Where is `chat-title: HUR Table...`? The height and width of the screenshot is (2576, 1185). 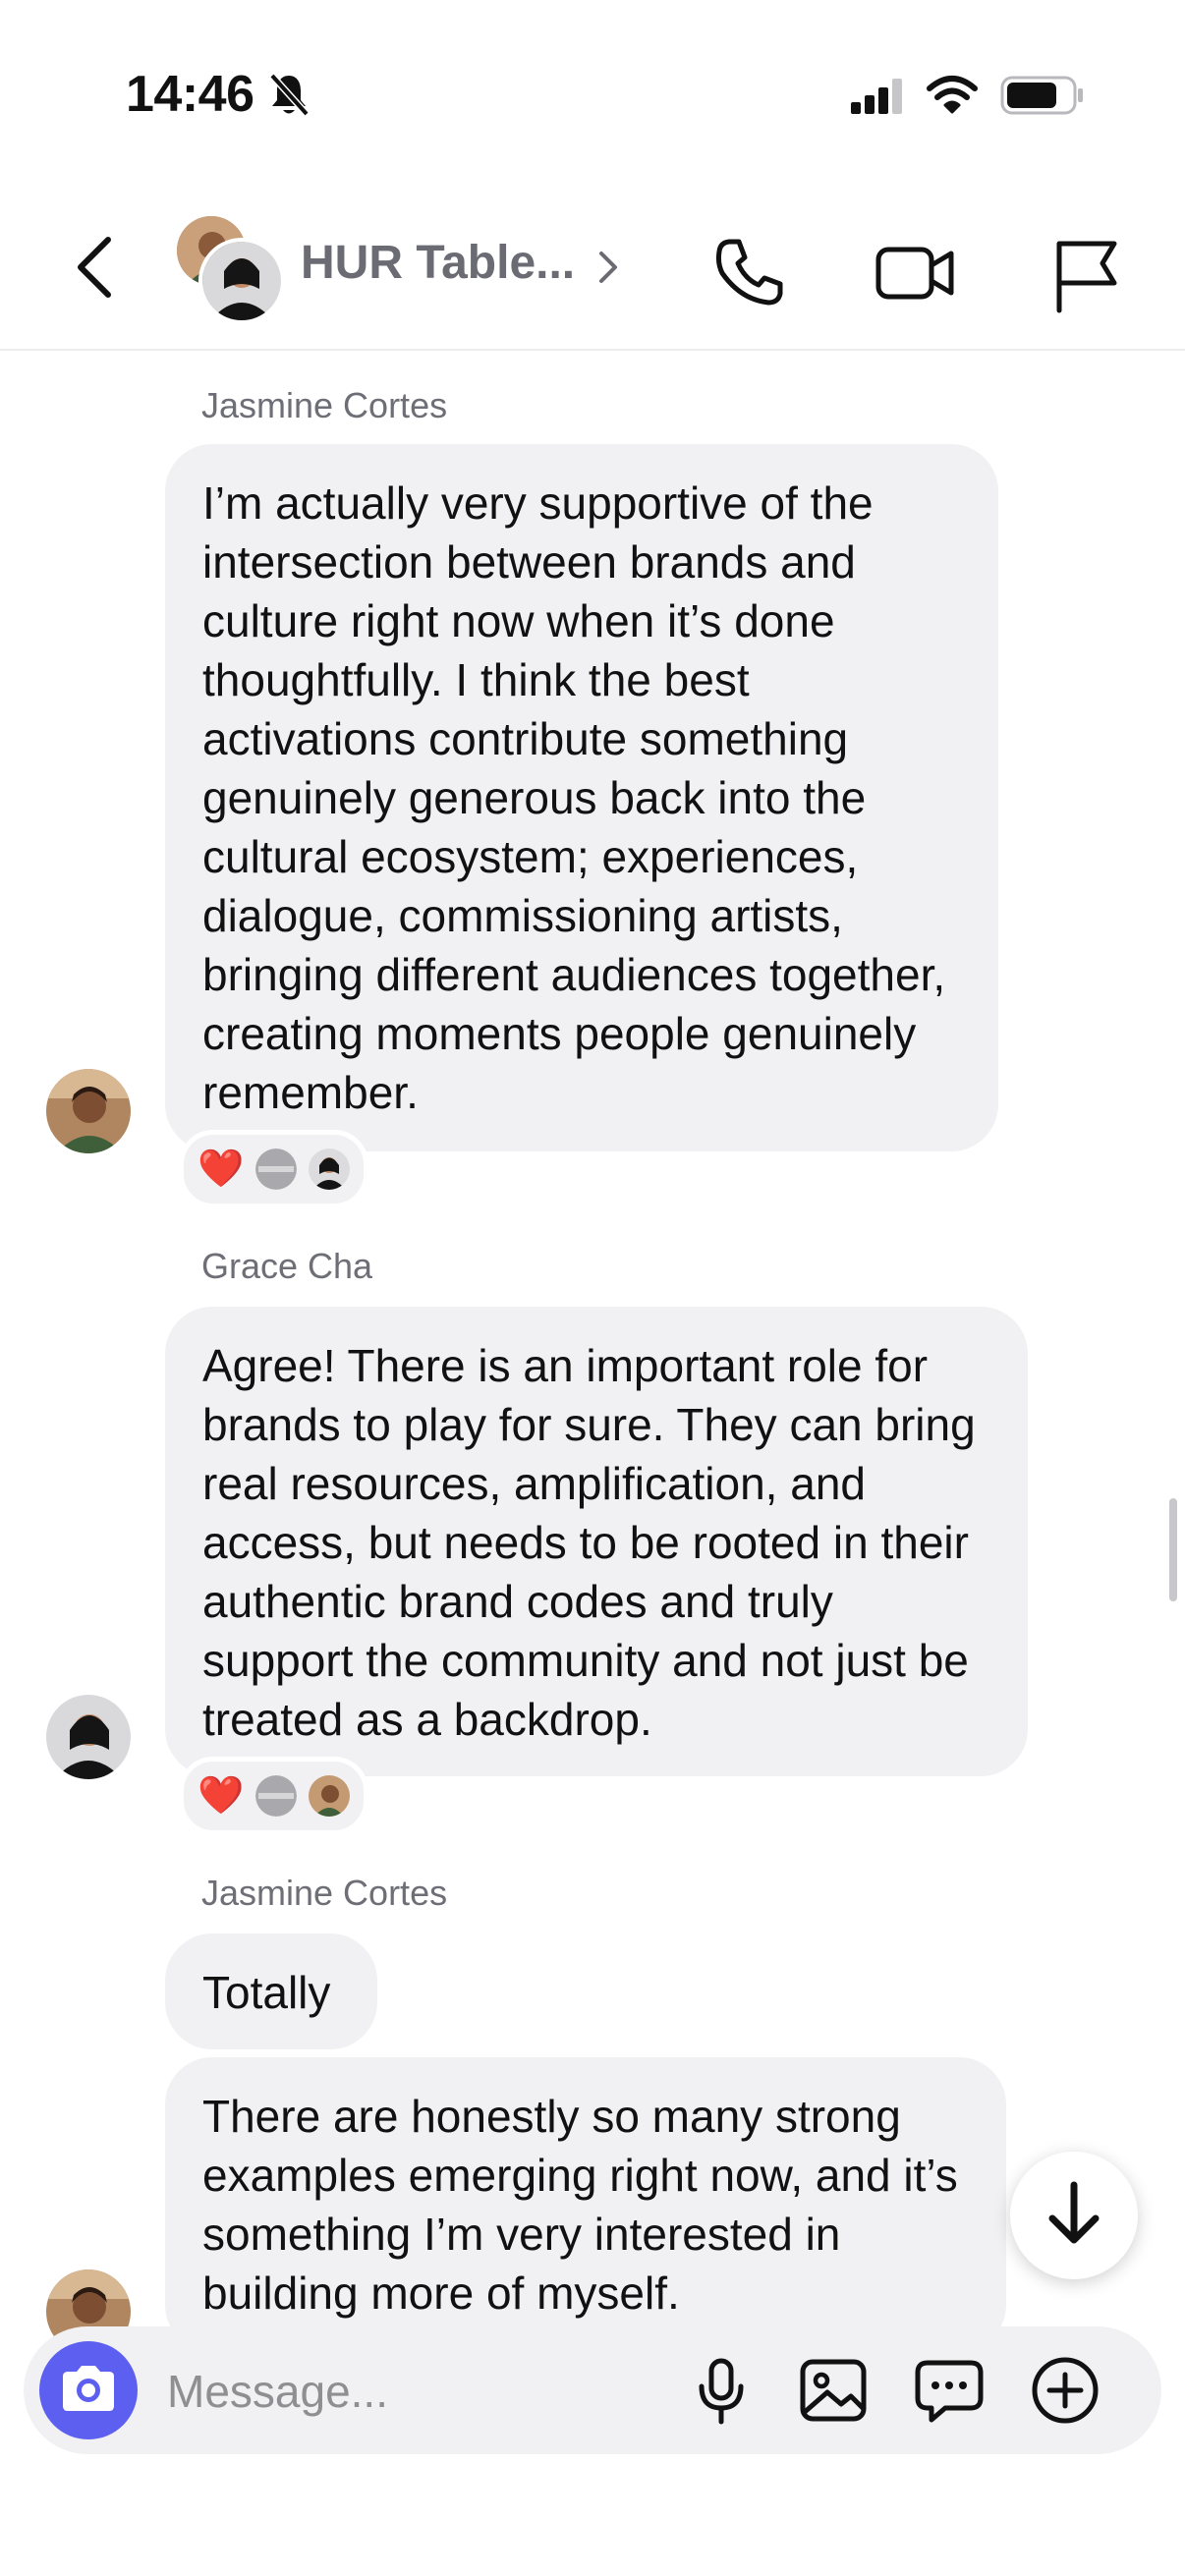
chat-title: HUR Table... is located at coordinates (438, 263).